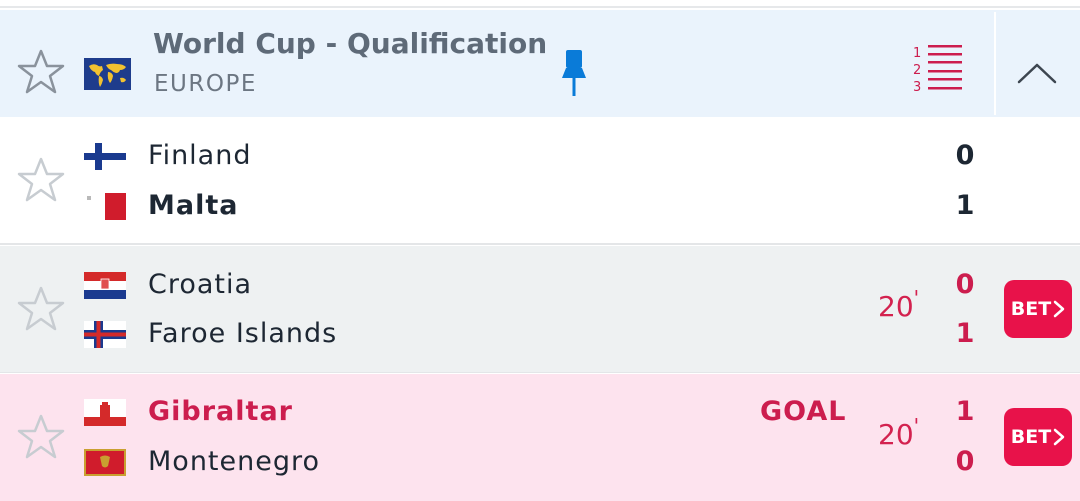  I want to click on away-score: 0, so click(965, 461).